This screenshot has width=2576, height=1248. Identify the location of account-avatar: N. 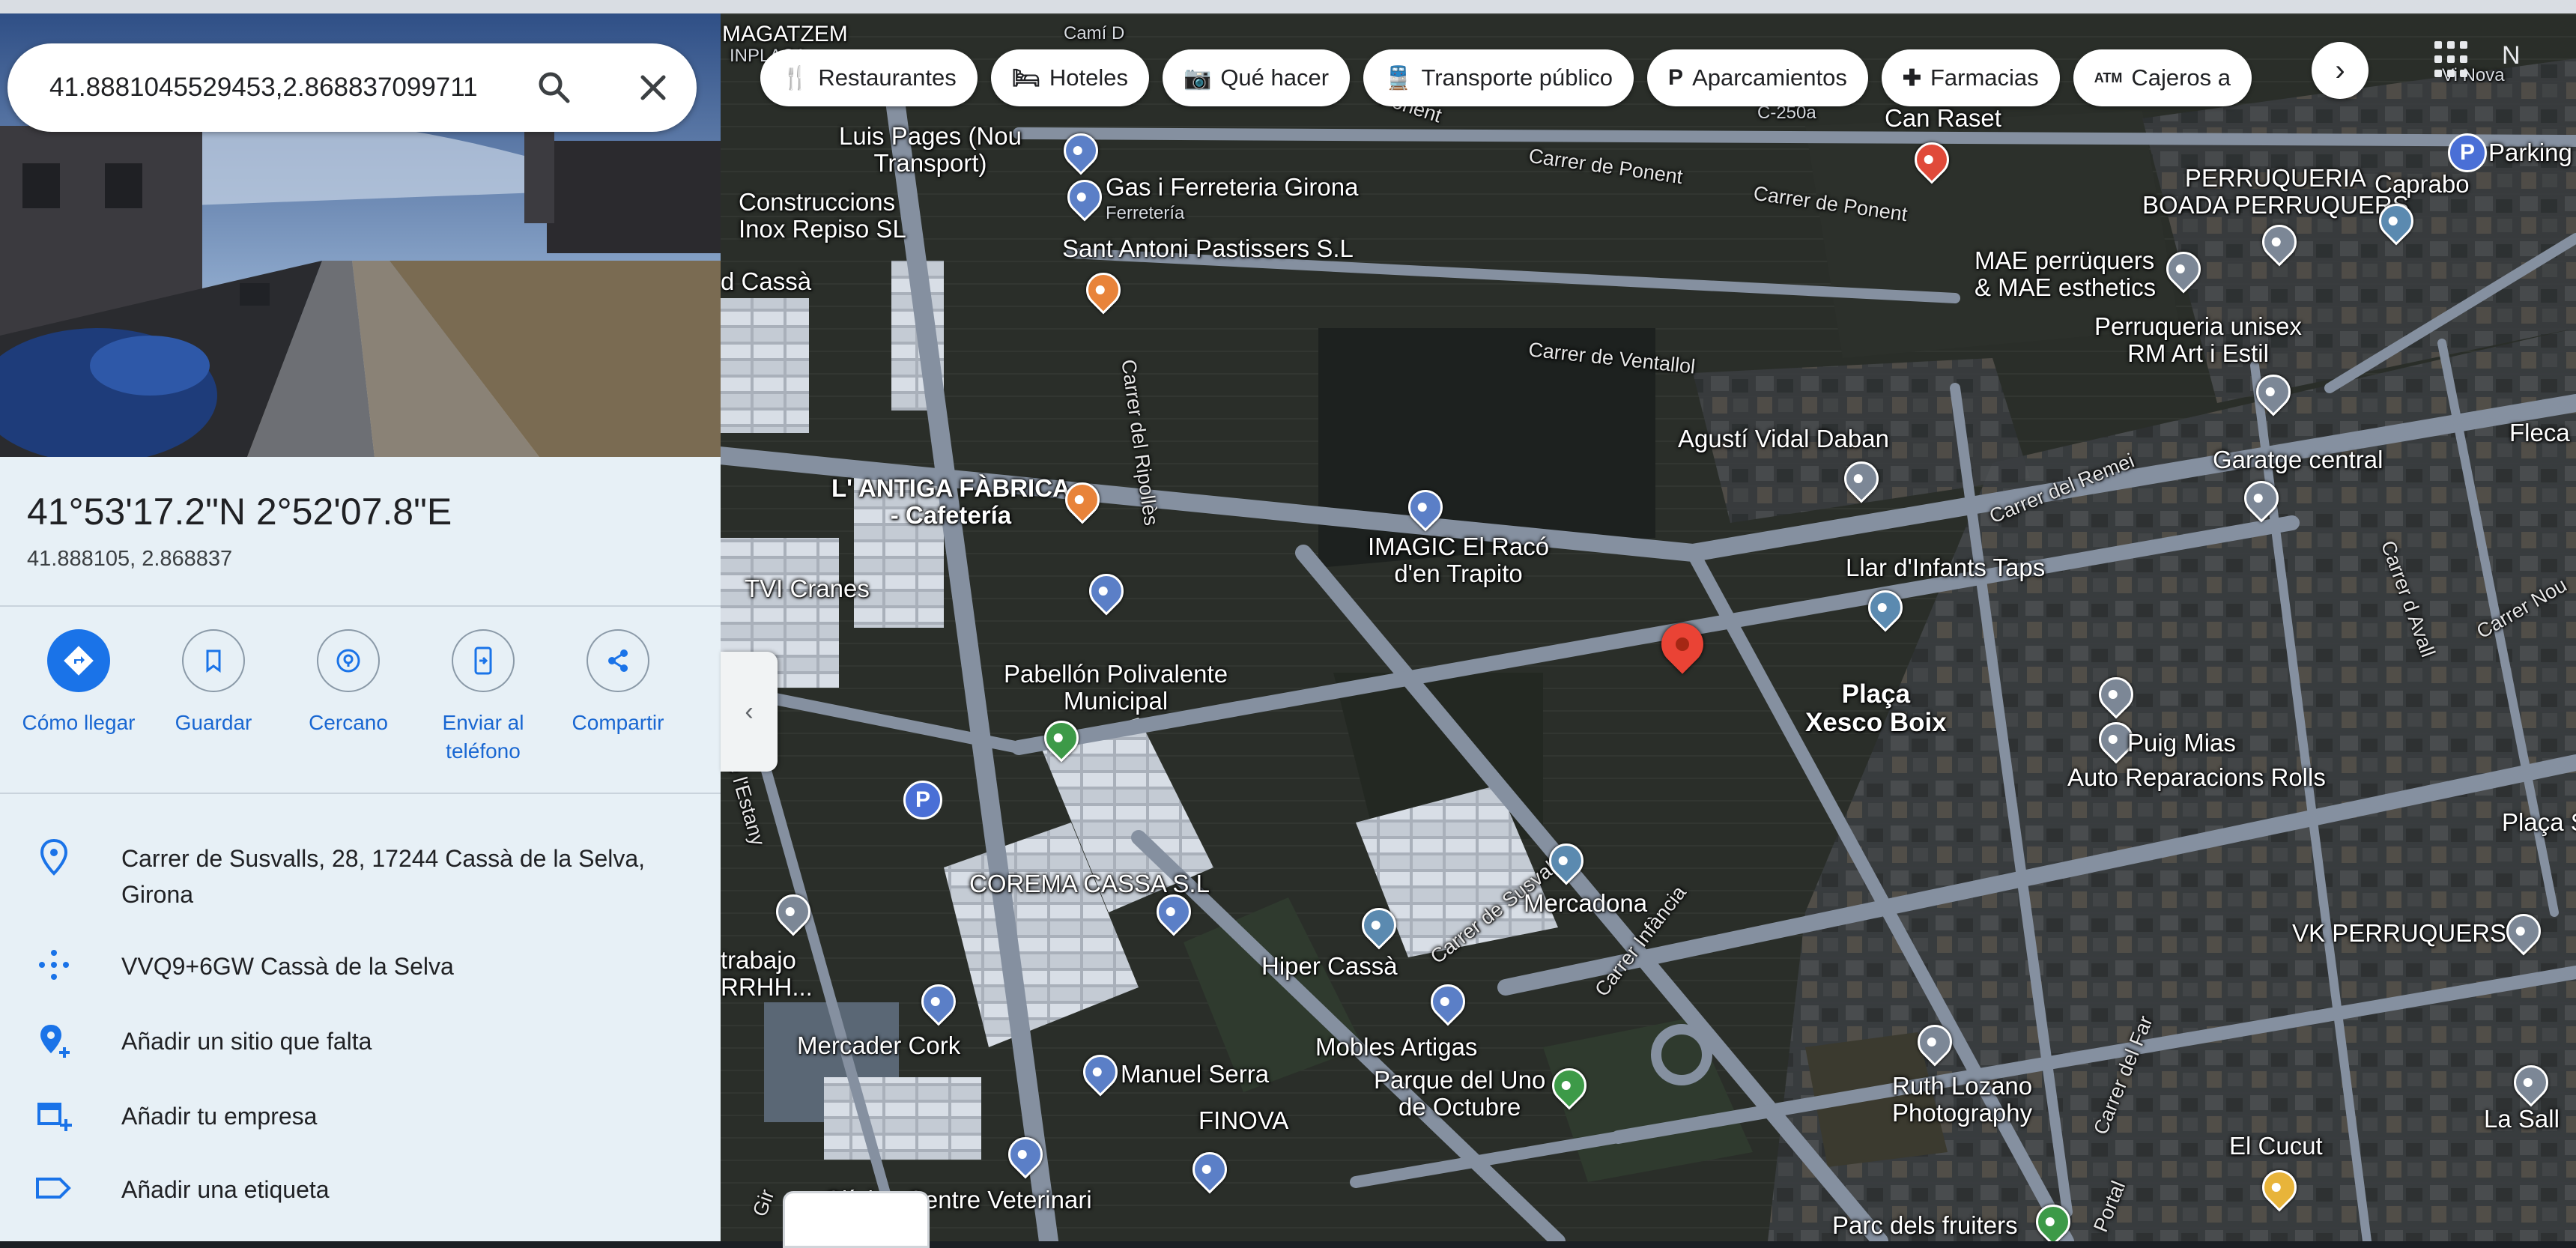
(2511, 55).